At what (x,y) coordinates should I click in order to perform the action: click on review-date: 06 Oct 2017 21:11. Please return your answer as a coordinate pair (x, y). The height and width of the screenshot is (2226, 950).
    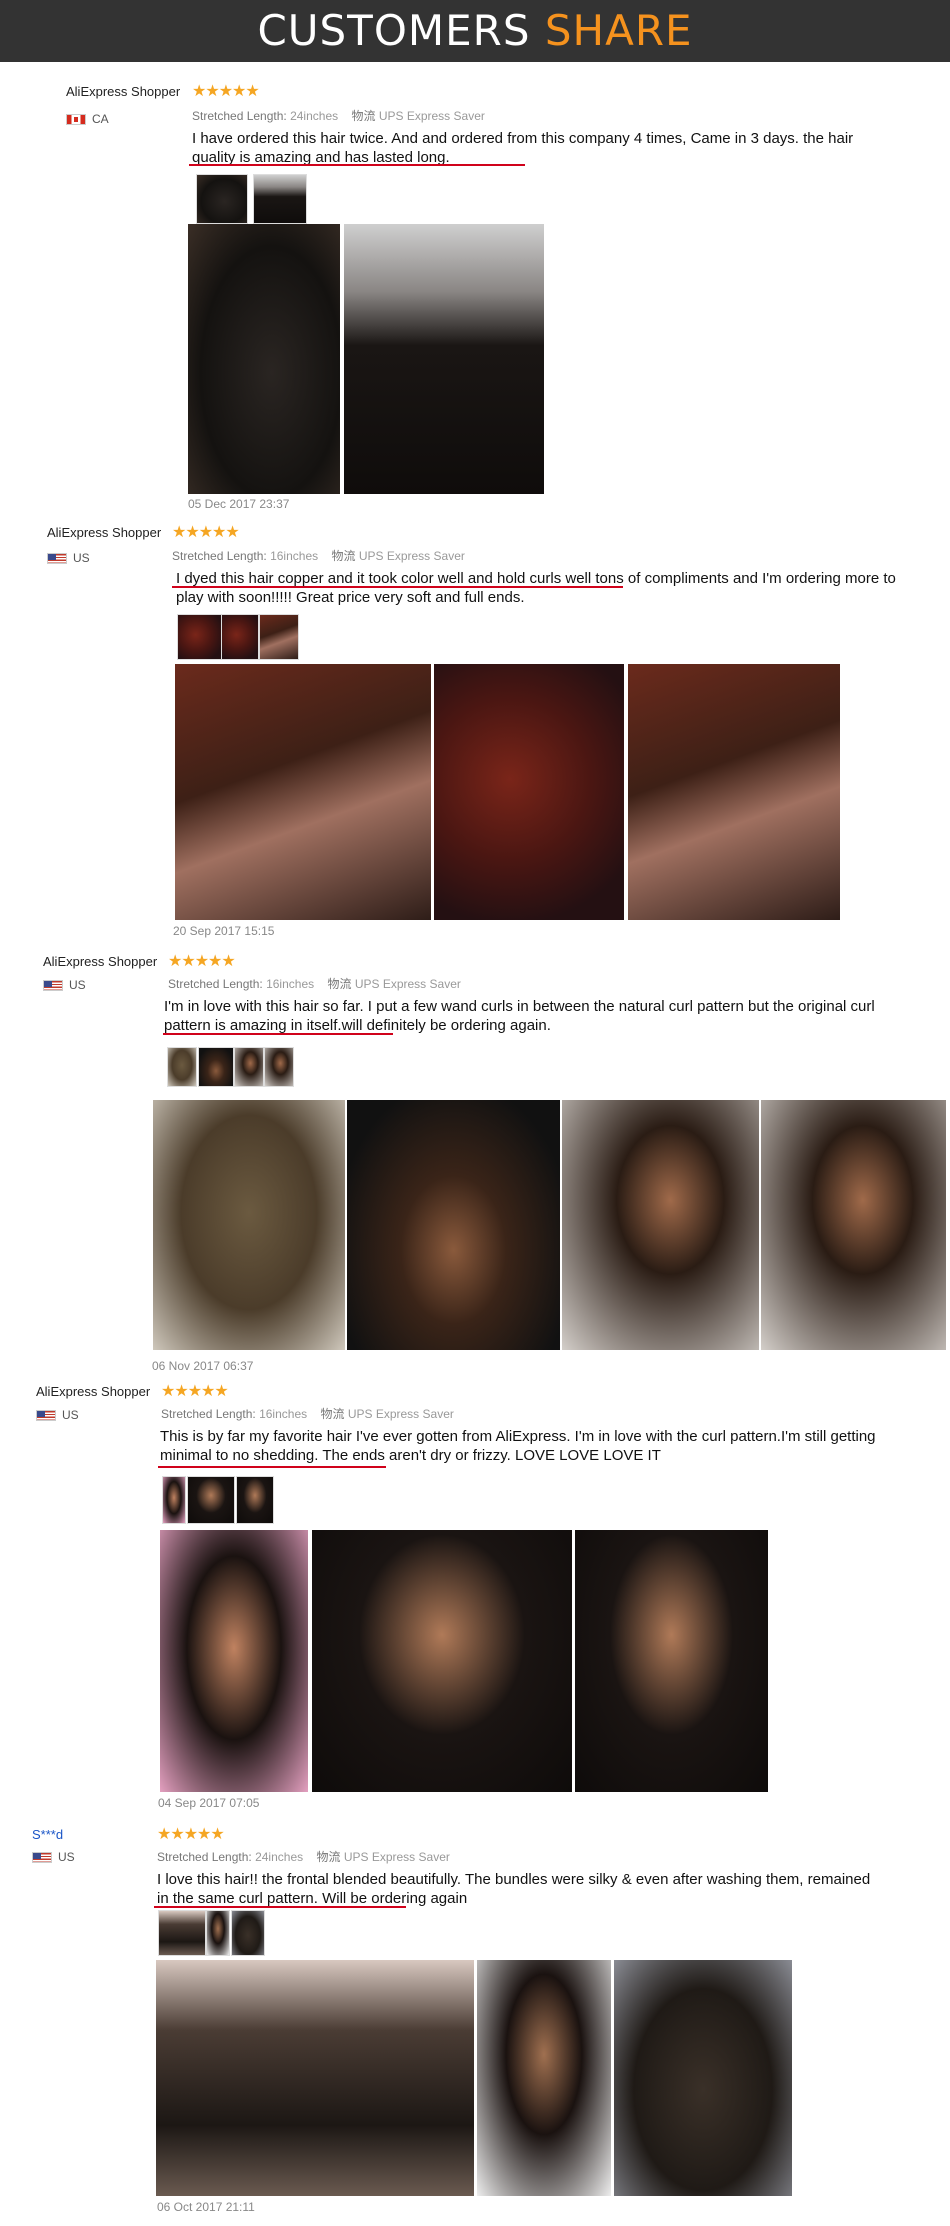
    Looking at the image, I should click on (206, 2207).